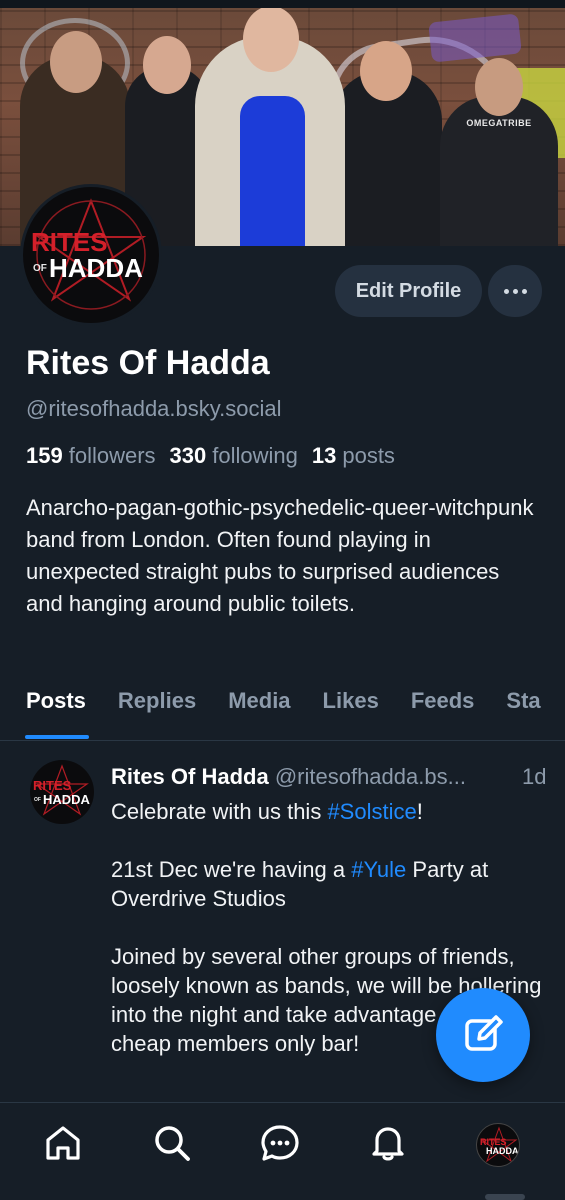 This screenshot has height=1200, width=565. What do you see at coordinates (282, 4) in the screenshot?
I see `status-bar` at bounding box center [282, 4].